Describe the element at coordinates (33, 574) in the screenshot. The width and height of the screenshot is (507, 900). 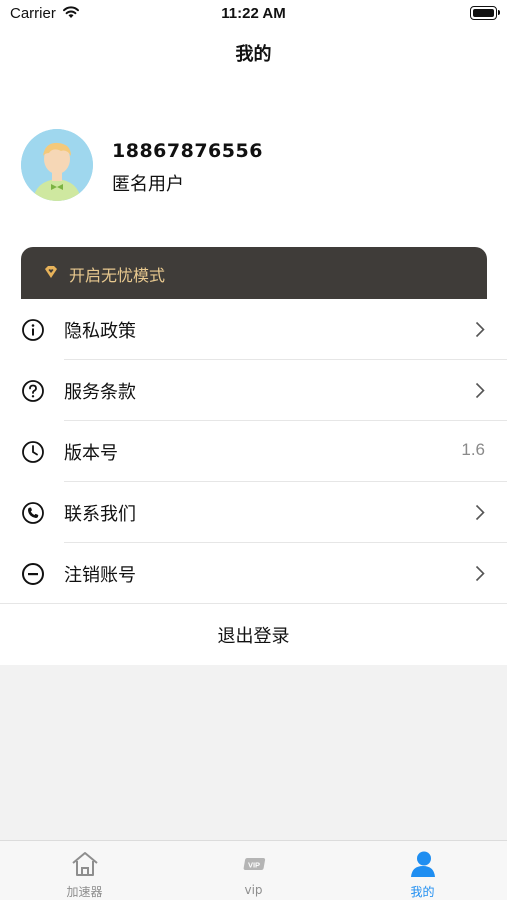
I see `minus-circle-icon` at that location.